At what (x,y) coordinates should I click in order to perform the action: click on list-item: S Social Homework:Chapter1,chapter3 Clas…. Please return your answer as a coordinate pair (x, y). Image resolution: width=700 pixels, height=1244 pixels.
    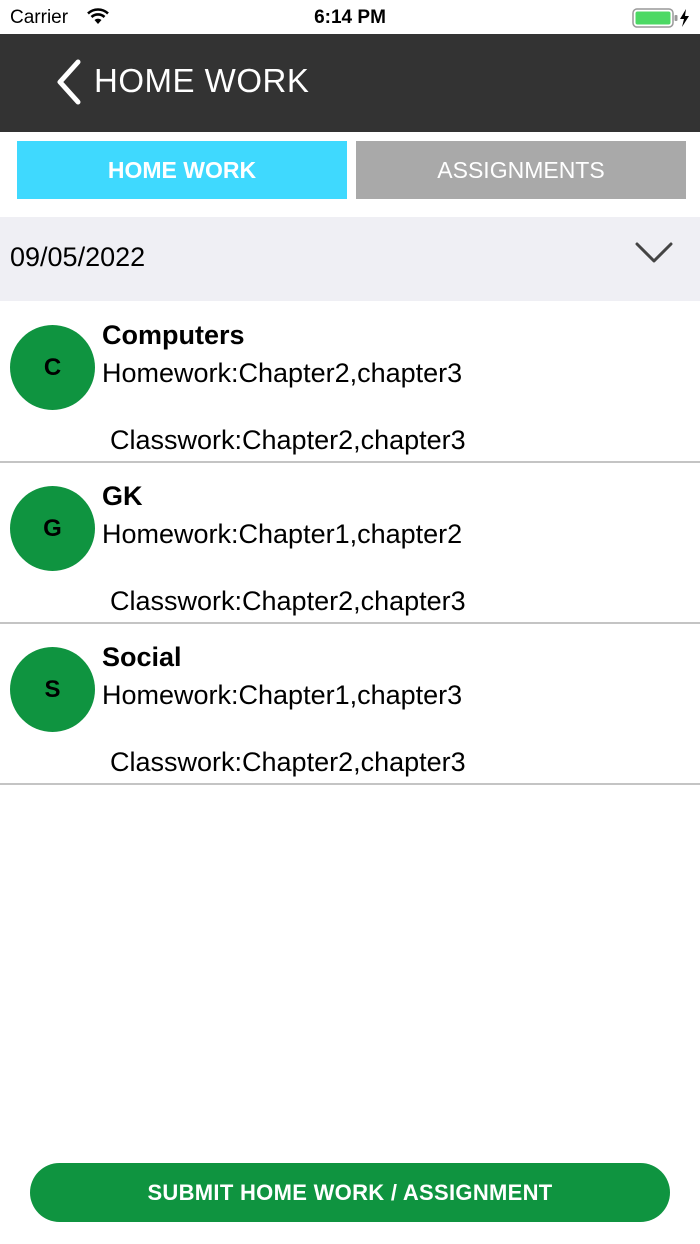
    Looking at the image, I should click on (350, 704).